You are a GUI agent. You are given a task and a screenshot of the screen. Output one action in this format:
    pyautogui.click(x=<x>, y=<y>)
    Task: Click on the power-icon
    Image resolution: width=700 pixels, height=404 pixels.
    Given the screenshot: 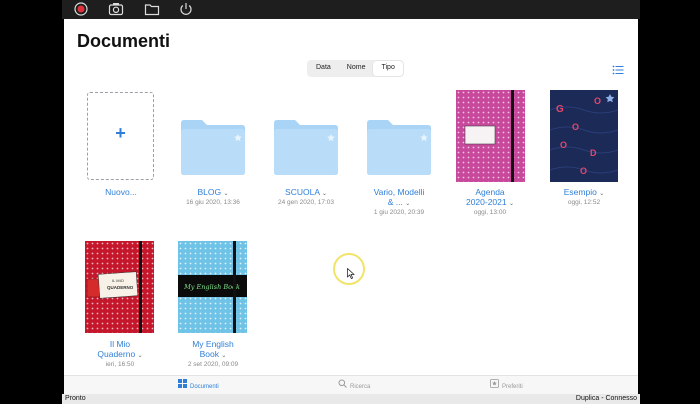 What is the action you would take?
    pyautogui.click(x=186, y=9)
    